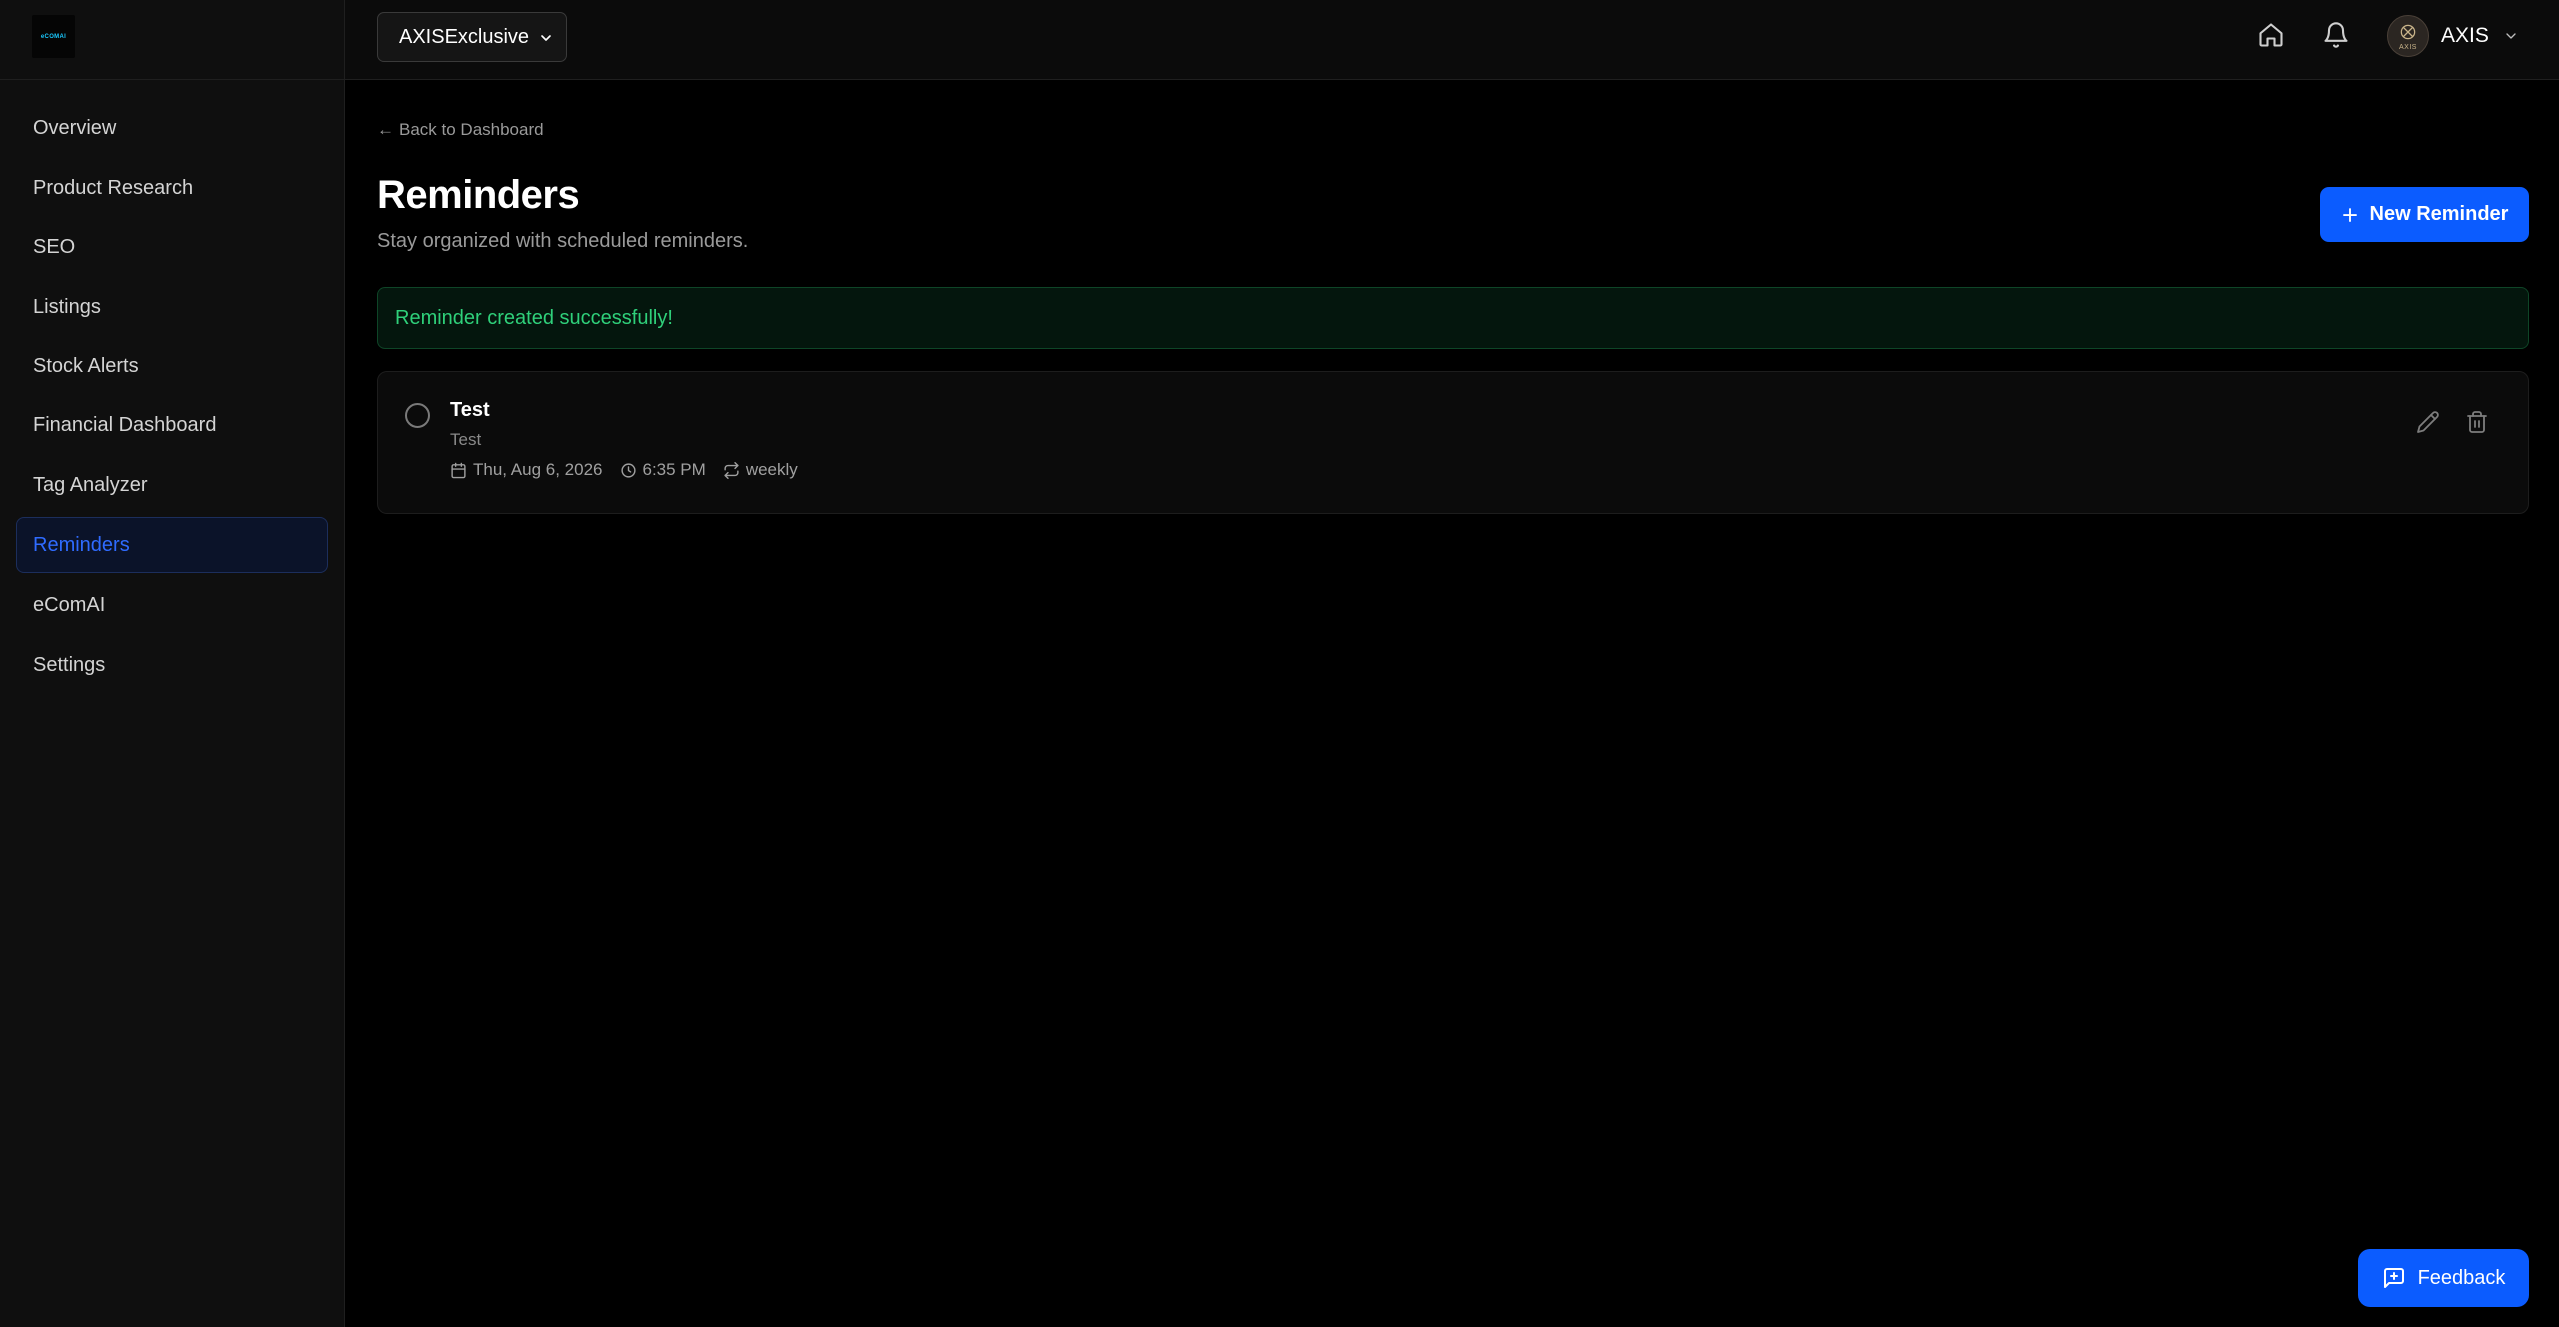 This screenshot has height=1327, width=2559. I want to click on brand-logo: eCOMAI, so click(53, 36).